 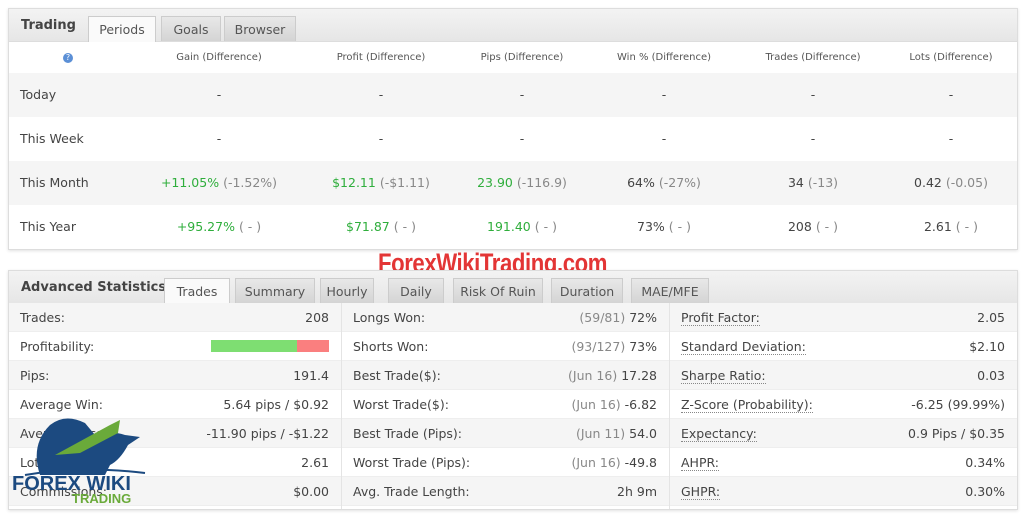 I want to click on svg-text: TRADING, so click(x=101, y=498).